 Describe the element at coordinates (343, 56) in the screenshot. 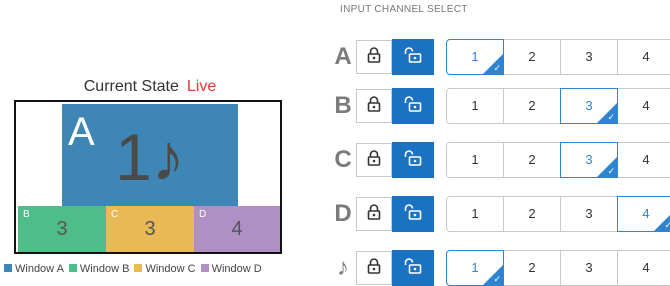

I see `row-label: A` at that location.